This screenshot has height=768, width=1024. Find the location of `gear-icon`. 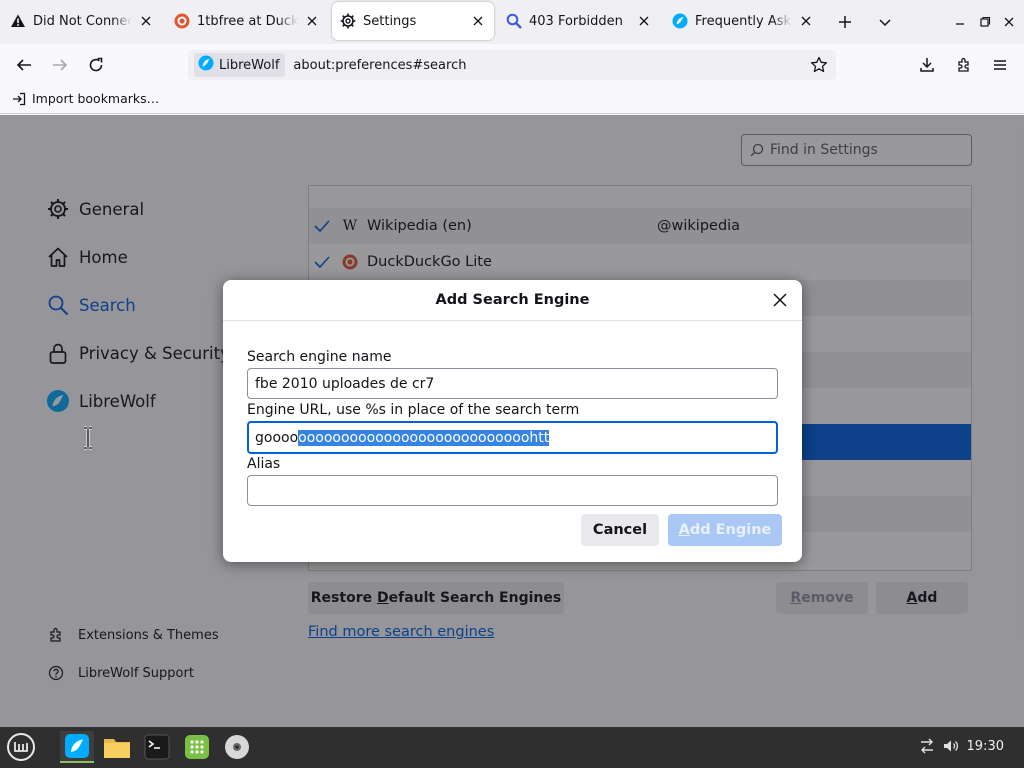

gear-icon is located at coordinates (348, 21).